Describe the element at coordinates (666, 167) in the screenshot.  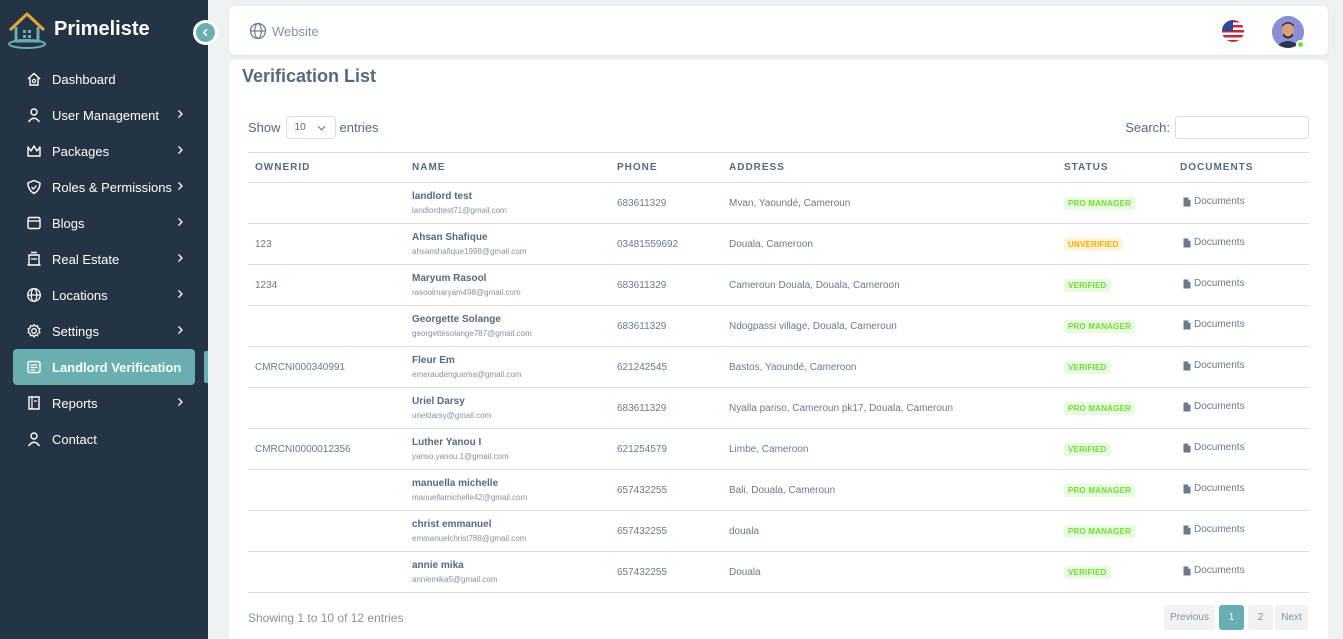
I see `column-header-phone: PHONE` at that location.